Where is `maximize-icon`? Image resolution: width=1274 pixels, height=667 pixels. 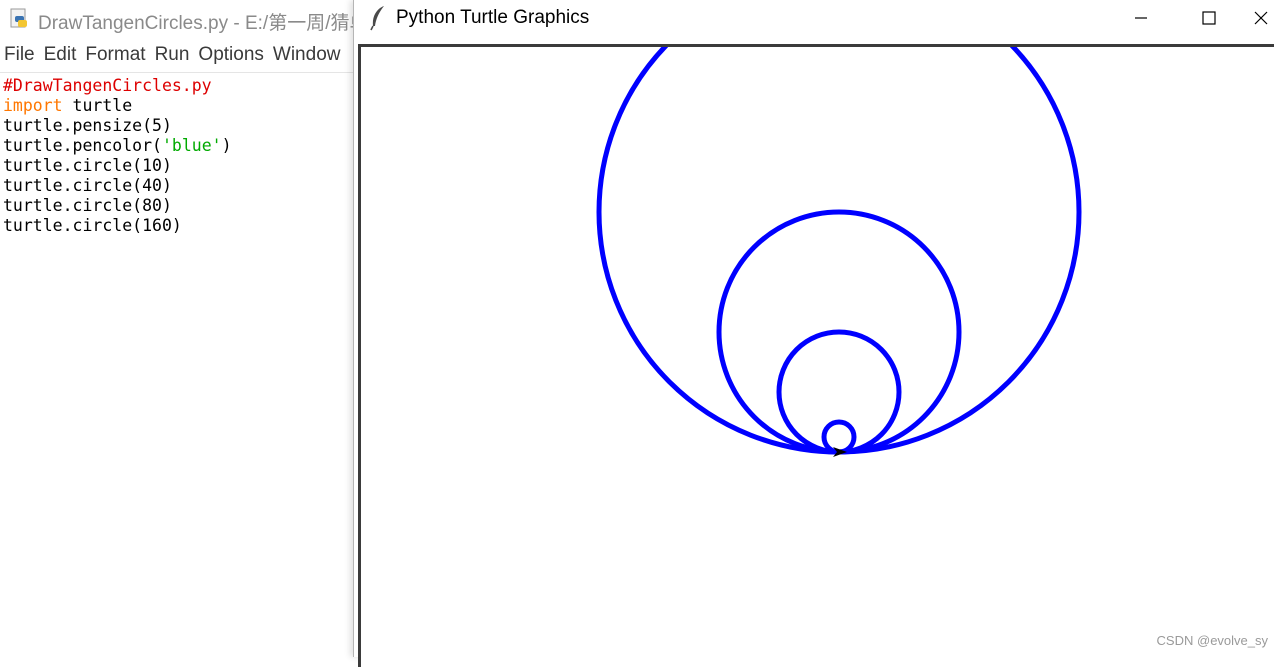
maximize-icon is located at coordinates (1209, 18).